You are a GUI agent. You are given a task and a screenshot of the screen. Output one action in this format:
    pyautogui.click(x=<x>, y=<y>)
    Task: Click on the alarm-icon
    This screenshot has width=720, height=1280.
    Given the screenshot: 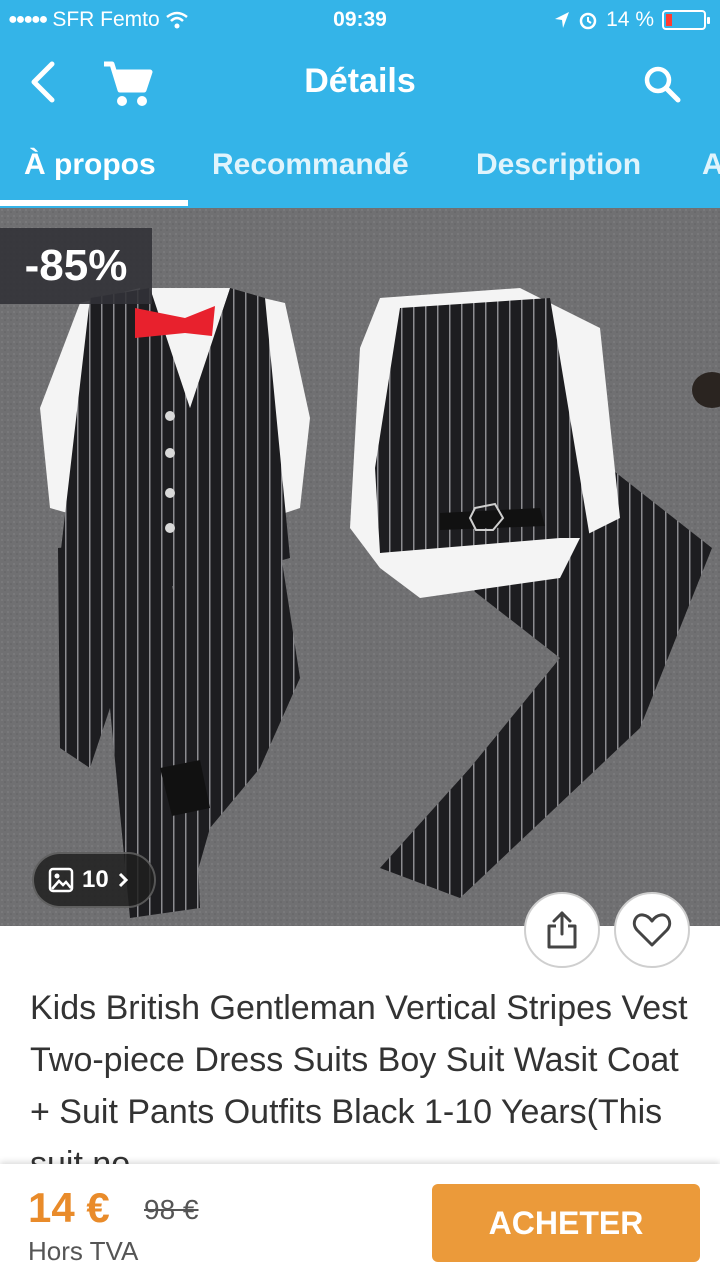 What is the action you would take?
    pyautogui.click(x=588, y=21)
    